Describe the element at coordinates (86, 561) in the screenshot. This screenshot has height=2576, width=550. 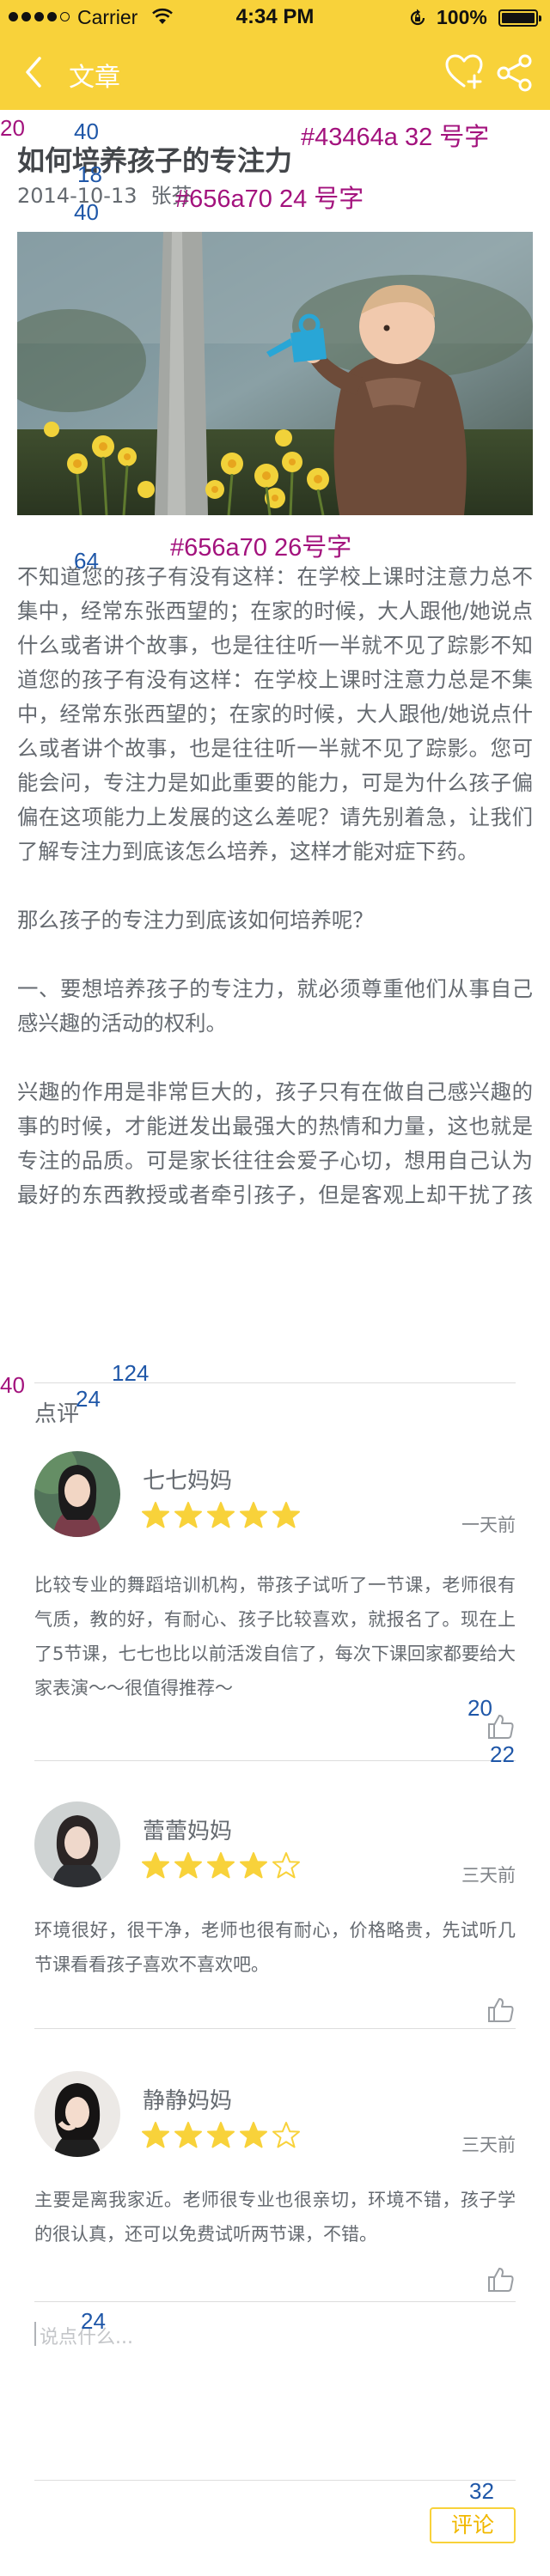
I see `spec-annotation: 64` at that location.